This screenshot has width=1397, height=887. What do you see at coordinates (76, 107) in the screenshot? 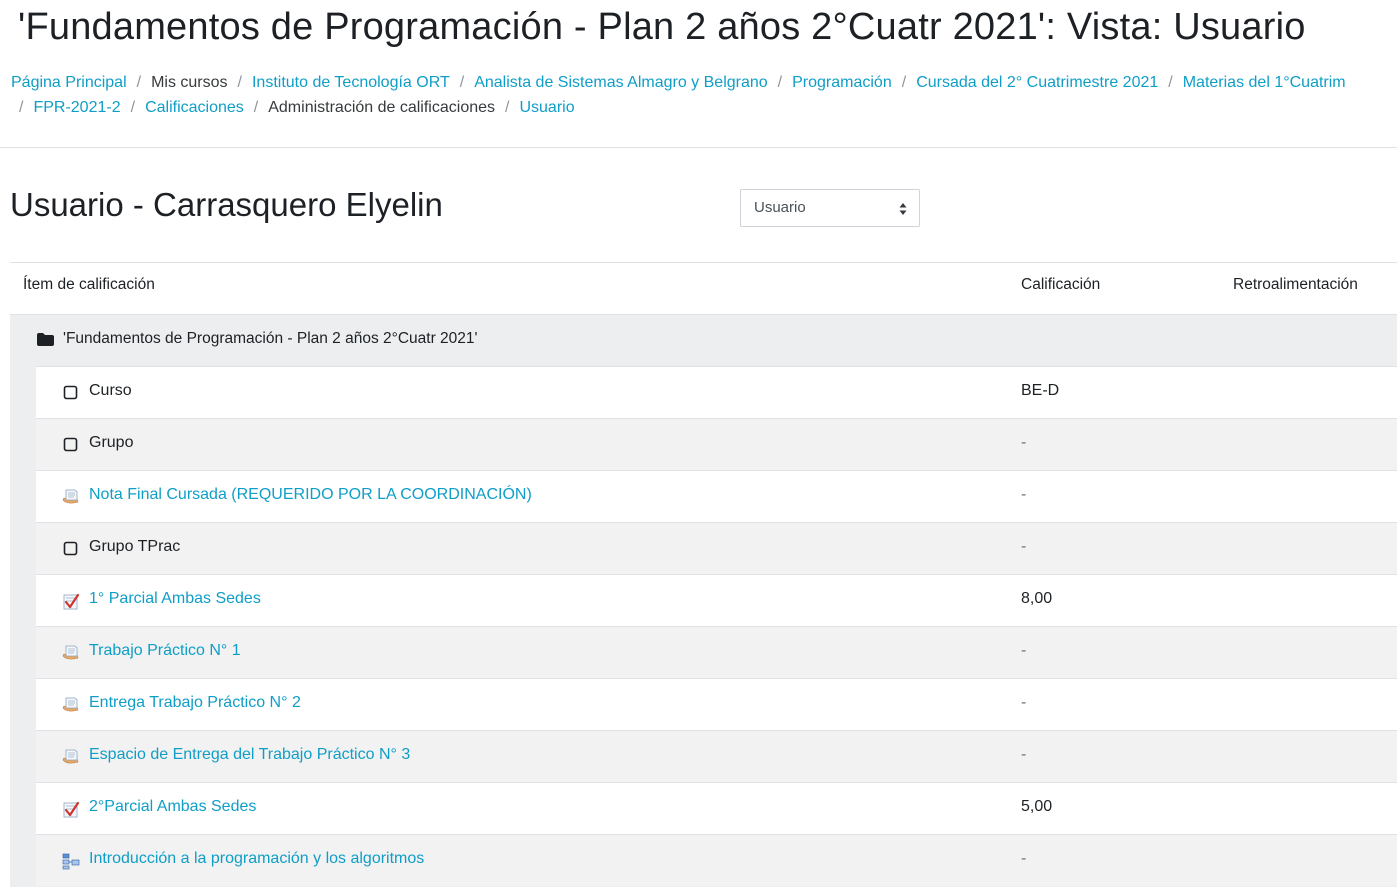
I see `breadcrumb-link: FPR-2021-2` at bounding box center [76, 107].